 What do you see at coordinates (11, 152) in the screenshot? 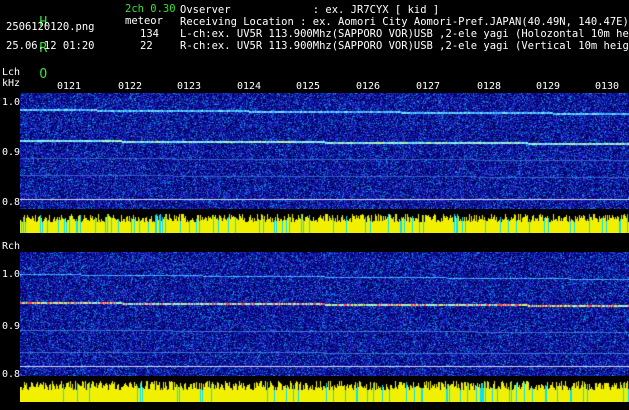
I see `lch-freq-tick: 0.9` at bounding box center [11, 152].